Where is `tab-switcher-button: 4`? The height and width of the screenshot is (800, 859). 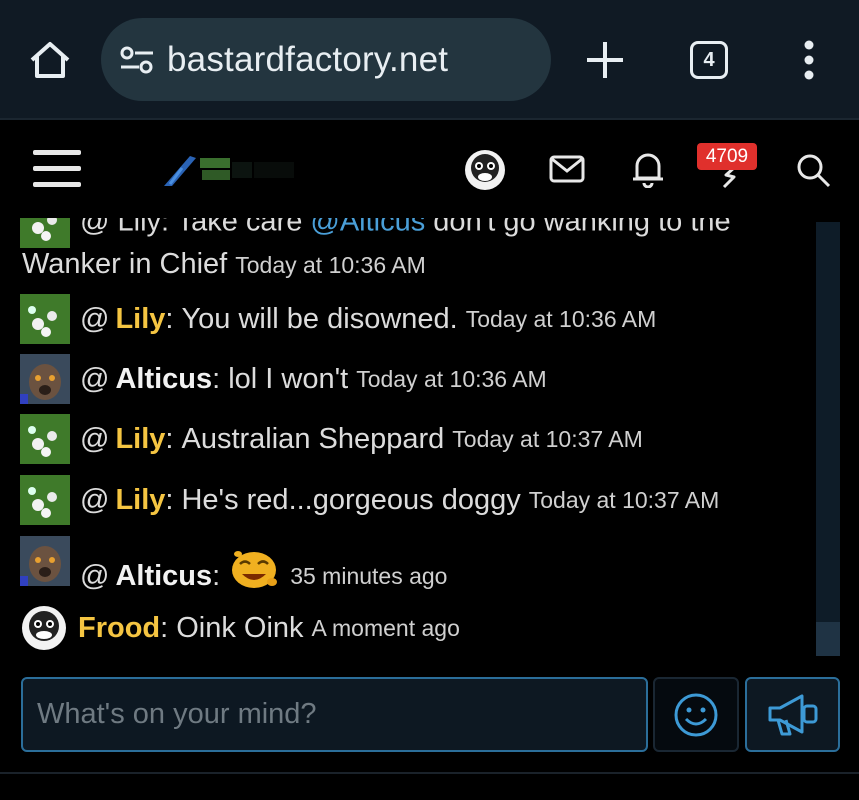
tab-switcher-button: 4 is located at coordinates (709, 60).